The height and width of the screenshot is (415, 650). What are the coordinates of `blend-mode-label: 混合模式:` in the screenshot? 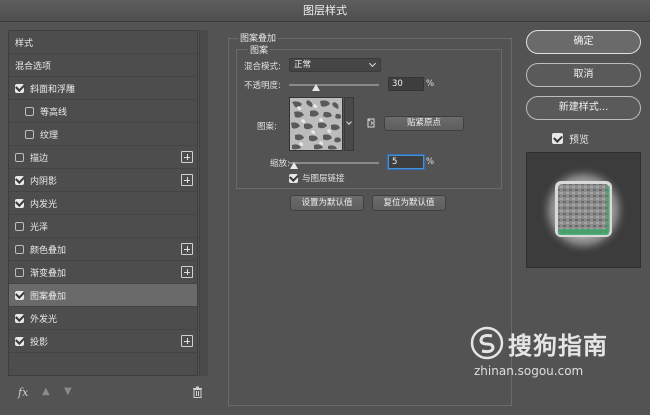 It's located at (262, 67).